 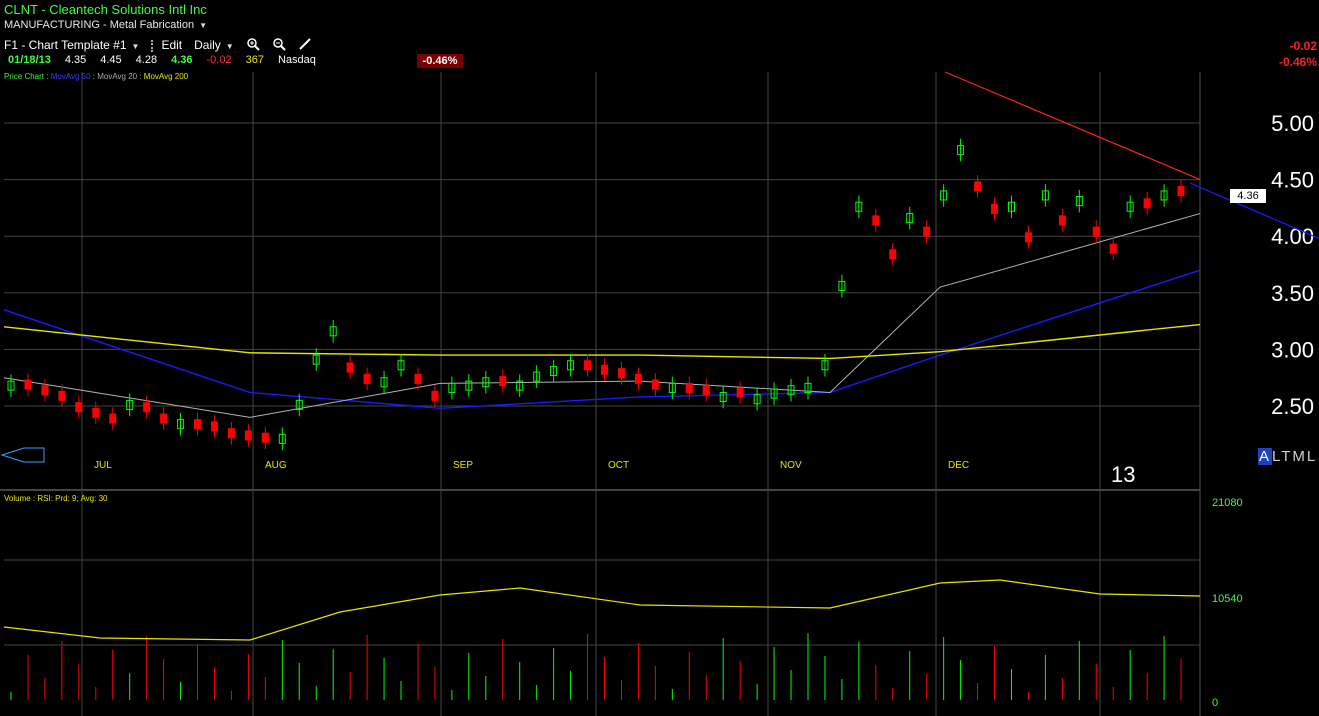 What do you see at coordinates (791, 465) in the screenshot?
I see `month-label: NOV` at bounding box center [791, 465].